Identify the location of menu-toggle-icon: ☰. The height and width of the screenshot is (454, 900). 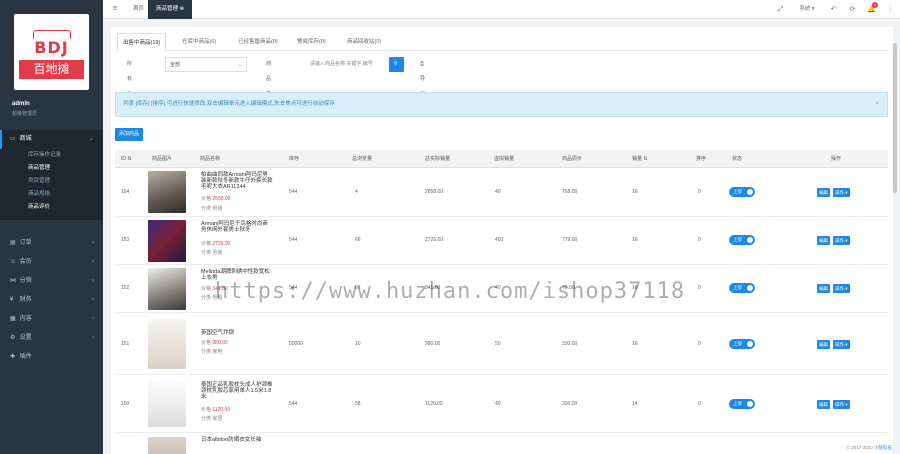
(115, 9).